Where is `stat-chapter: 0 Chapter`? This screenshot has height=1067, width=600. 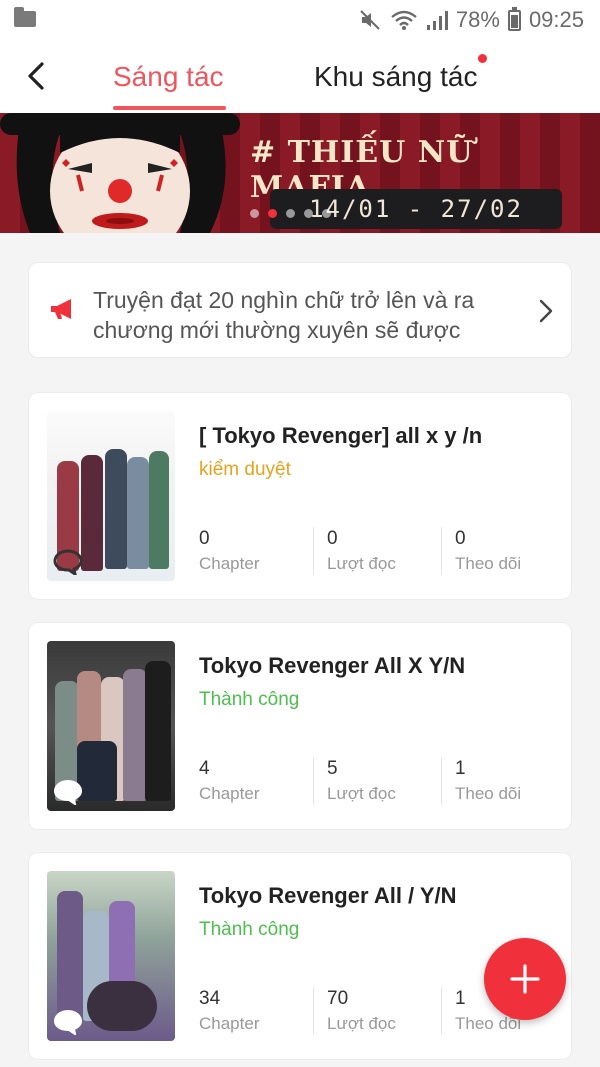 stat-chapter: 0 Chapter is located at coordinates (263, 553).